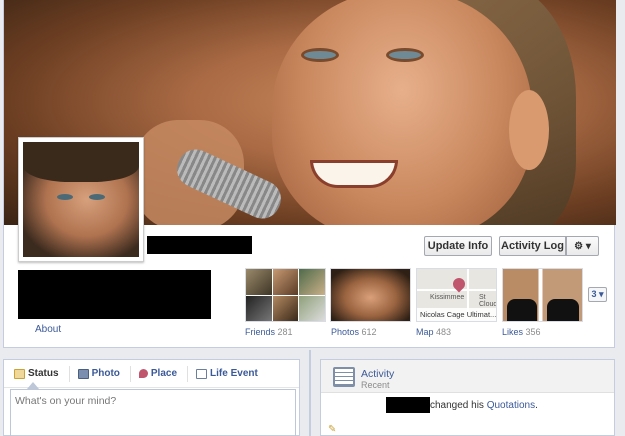 This screenshot has width=625, height=436. Describe the element at coordinates (425, 332) in the screenshot. I see `map-label: Map` at that location.